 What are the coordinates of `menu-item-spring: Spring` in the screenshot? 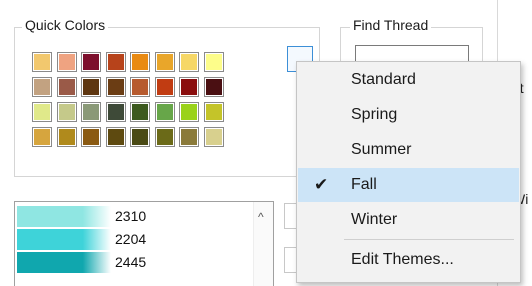 It's located at (408, 115).